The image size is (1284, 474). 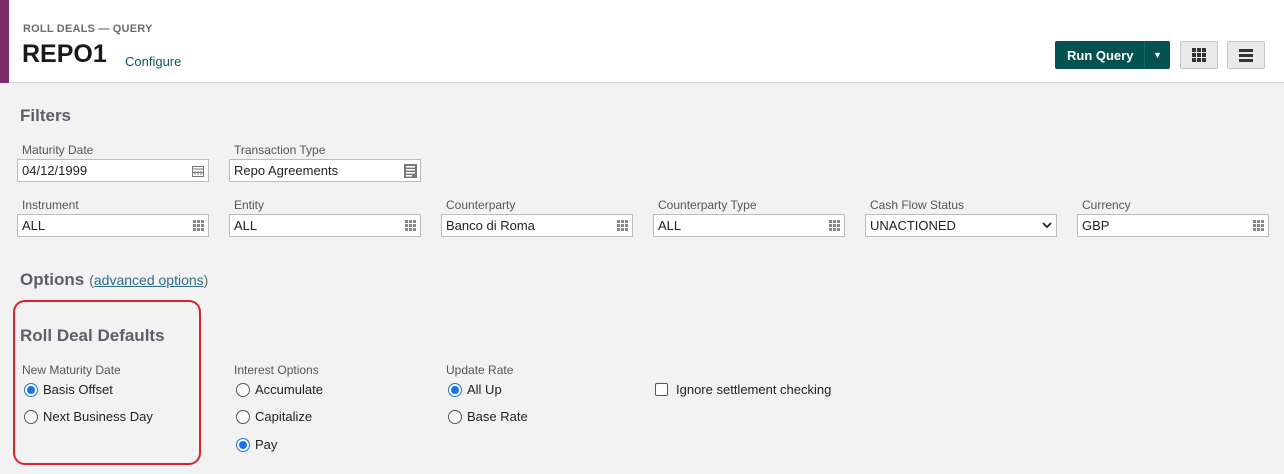 I want to click on all-up-label: All Up, so click(x=484, y=389).